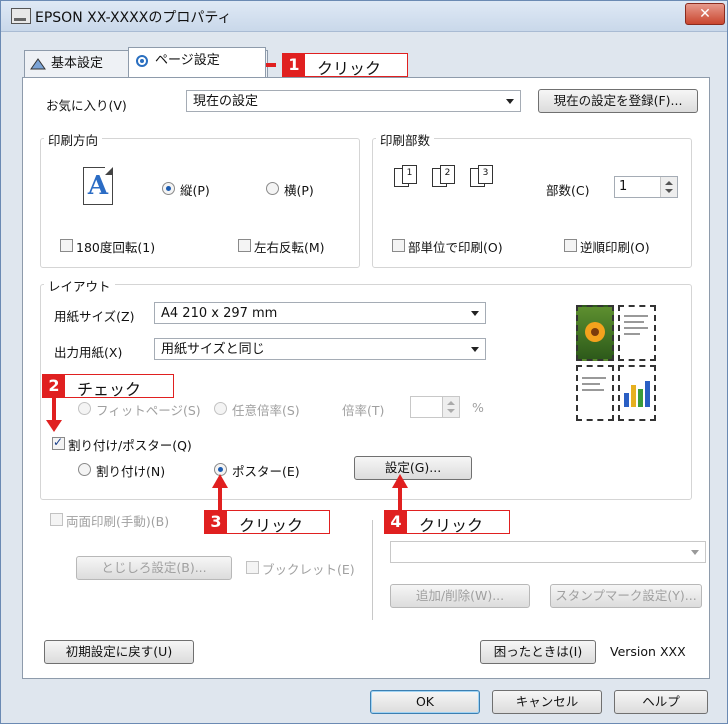  What do you see at coordinates (118, 521) in the screenshot?
I see `duplex-label: 両面印刷(手動)(B)` at bounding box center [118, 521].